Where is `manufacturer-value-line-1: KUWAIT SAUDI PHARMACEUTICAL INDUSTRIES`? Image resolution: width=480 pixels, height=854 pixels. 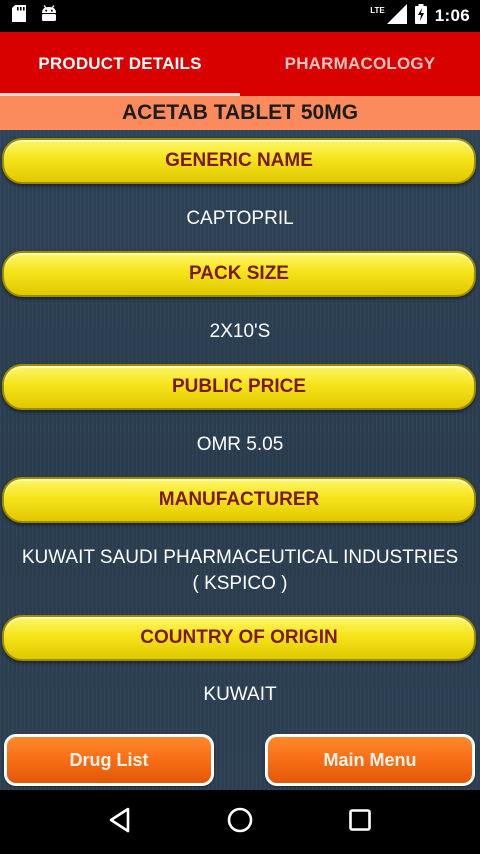 manufacturer-value-line-1: KUWAIT SAUDI PHARMACEUTICAL INDUSTRIES is located at coordinates (240, 557).